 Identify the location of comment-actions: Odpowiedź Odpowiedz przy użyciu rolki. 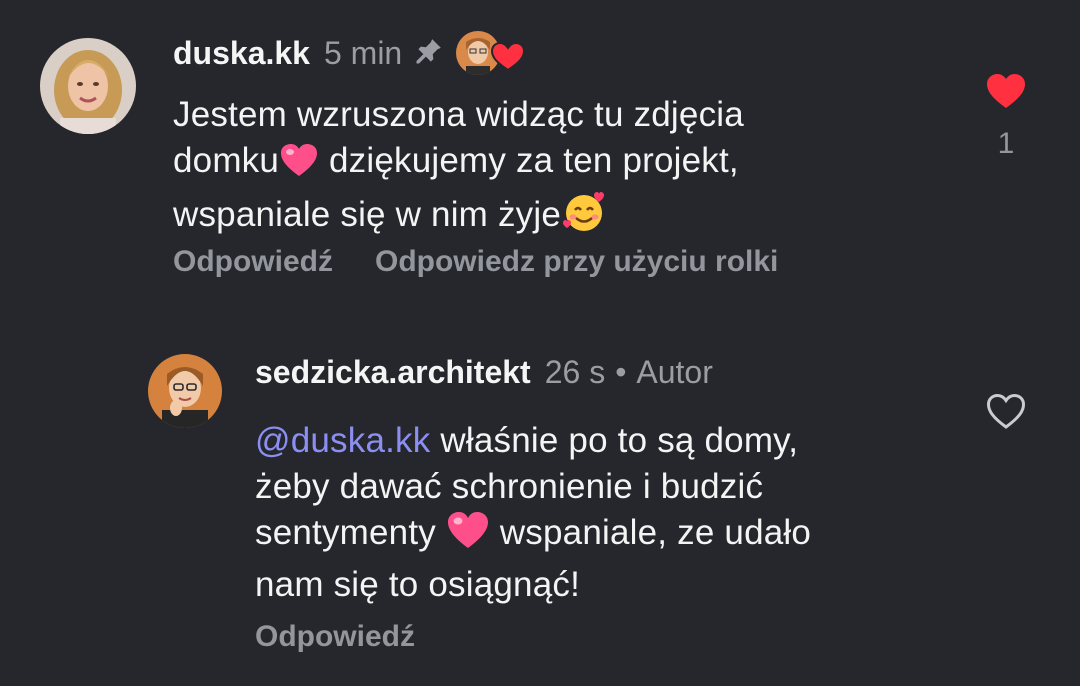
(475, 262).